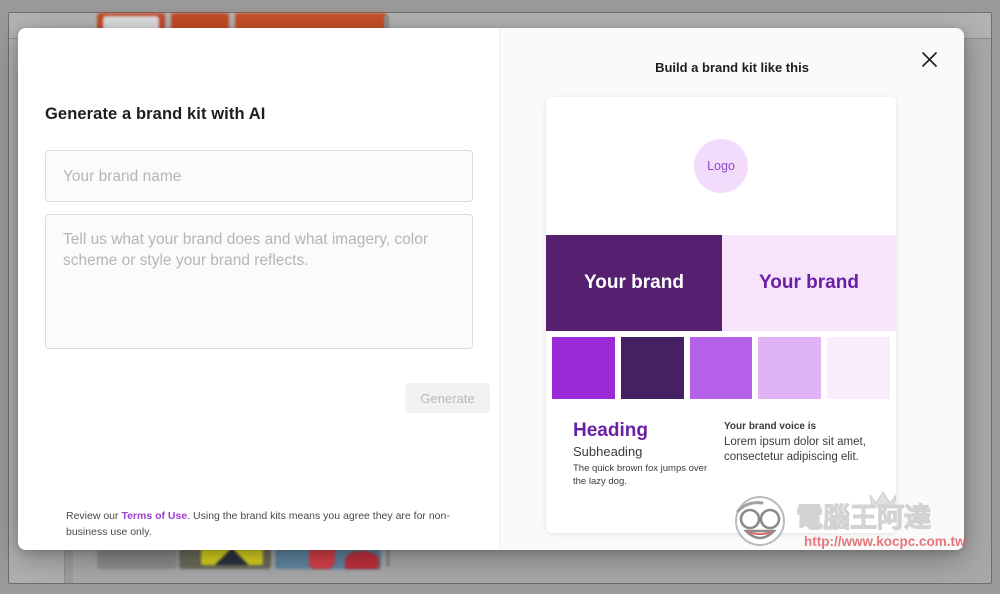 This screenshot has height=594, width=1000. What do you see at coordinates (608, 451) in the screenshot?
I see `sample-subheading: Subheading` at bounding box center [608, 451].